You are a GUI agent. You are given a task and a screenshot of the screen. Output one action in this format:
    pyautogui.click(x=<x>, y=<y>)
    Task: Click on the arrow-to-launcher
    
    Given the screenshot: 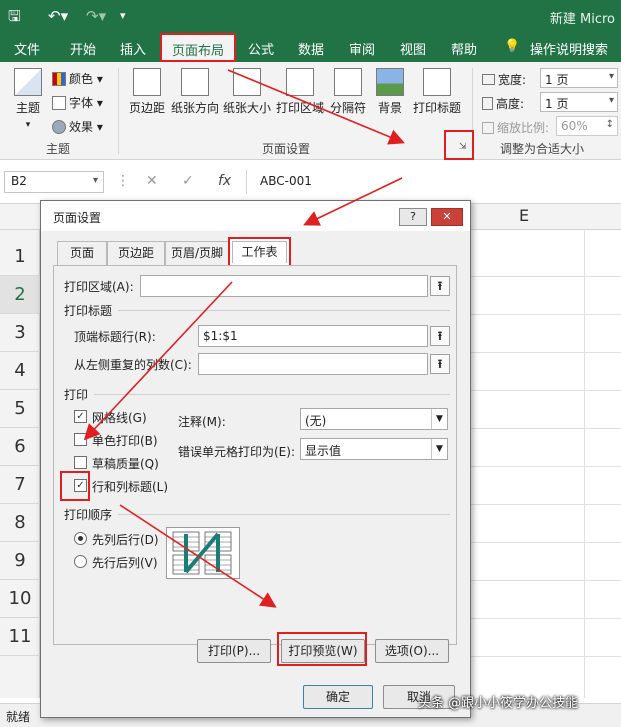 What is the action you would take?
    pyautogui.click(x=316, y=107)
    